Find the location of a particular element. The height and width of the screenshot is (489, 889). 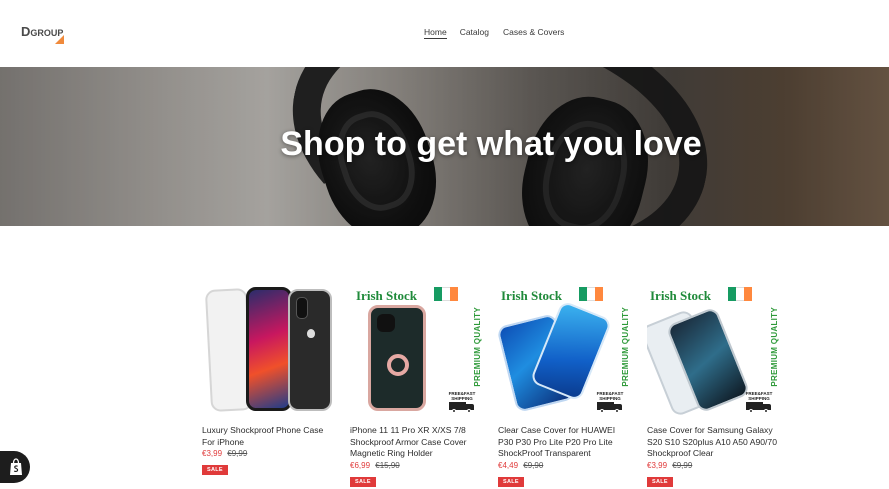

site-header: DGROUP Home Catalog Cases & Covers is located at coordinates (444, 33).